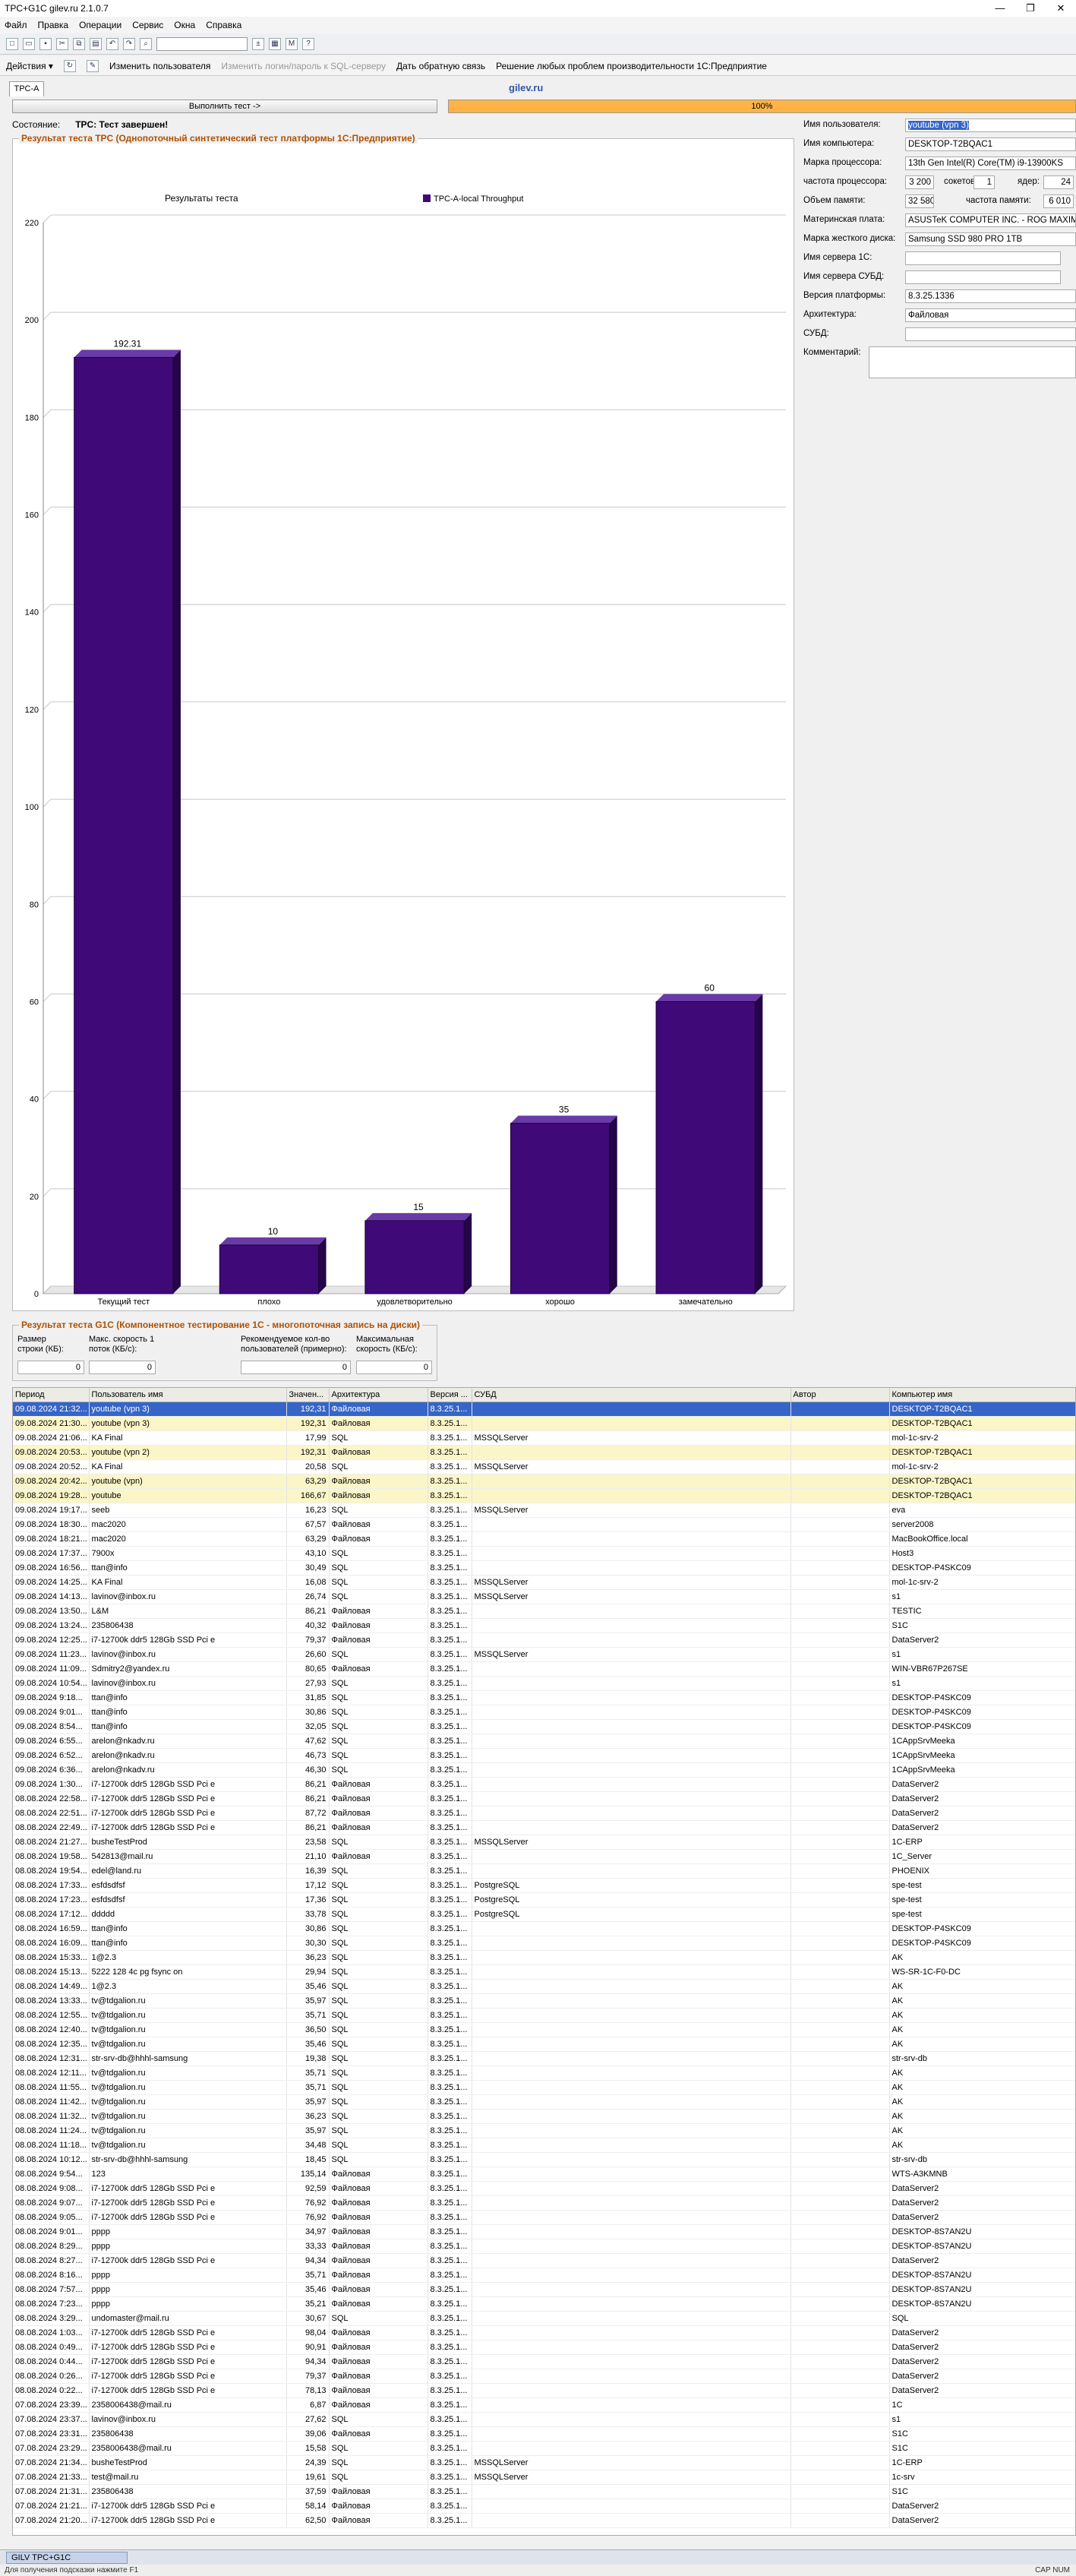  Describe the element at coordinates (991, 125) in the screenshot. I see `user-field: youtube (vpn 3)` at that location.